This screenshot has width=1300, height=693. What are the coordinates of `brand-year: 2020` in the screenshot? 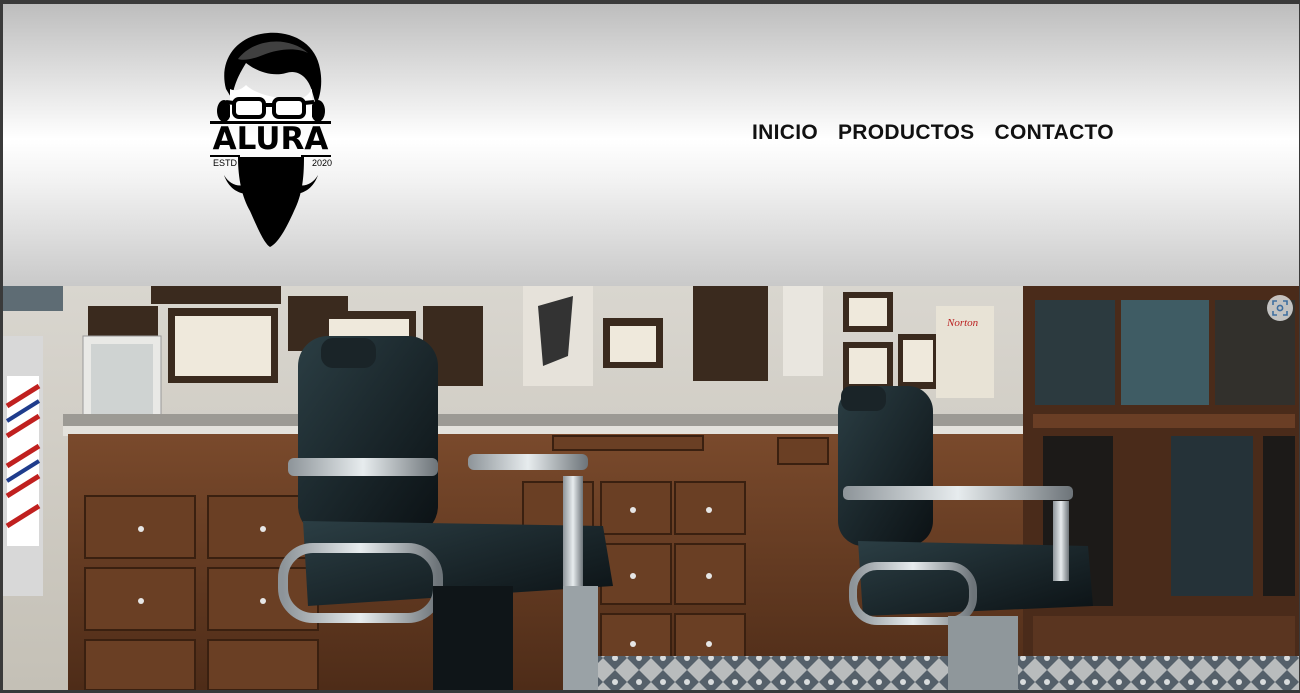 It's located at (322, 163).